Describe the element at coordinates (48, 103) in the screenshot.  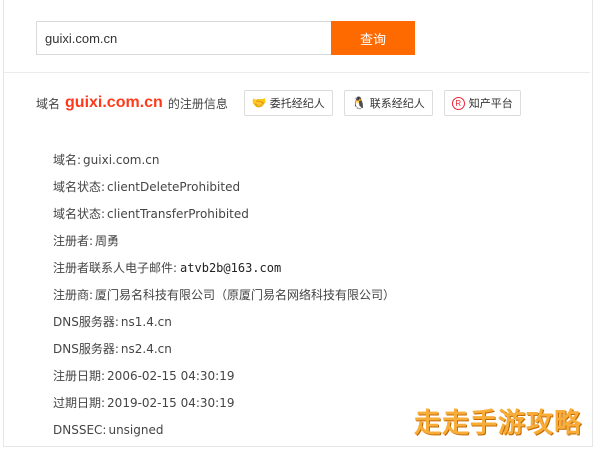
I see `domain-prefix-label: 域名` at that location.